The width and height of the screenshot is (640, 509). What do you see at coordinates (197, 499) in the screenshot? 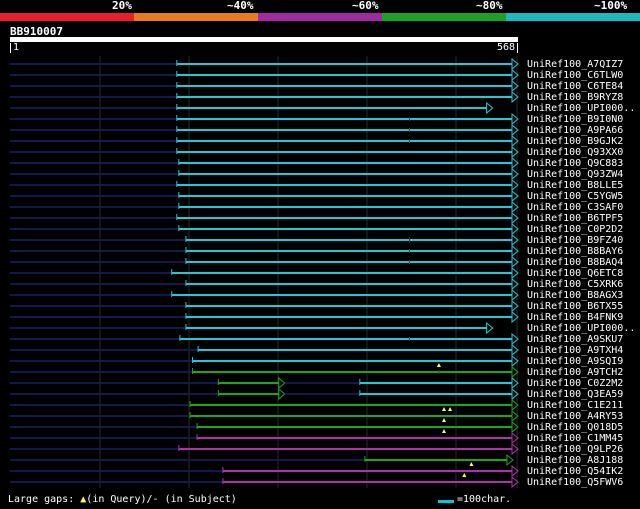
I see `legend-gaps-subject: (in Subject)` at bounding box center [197, 499].